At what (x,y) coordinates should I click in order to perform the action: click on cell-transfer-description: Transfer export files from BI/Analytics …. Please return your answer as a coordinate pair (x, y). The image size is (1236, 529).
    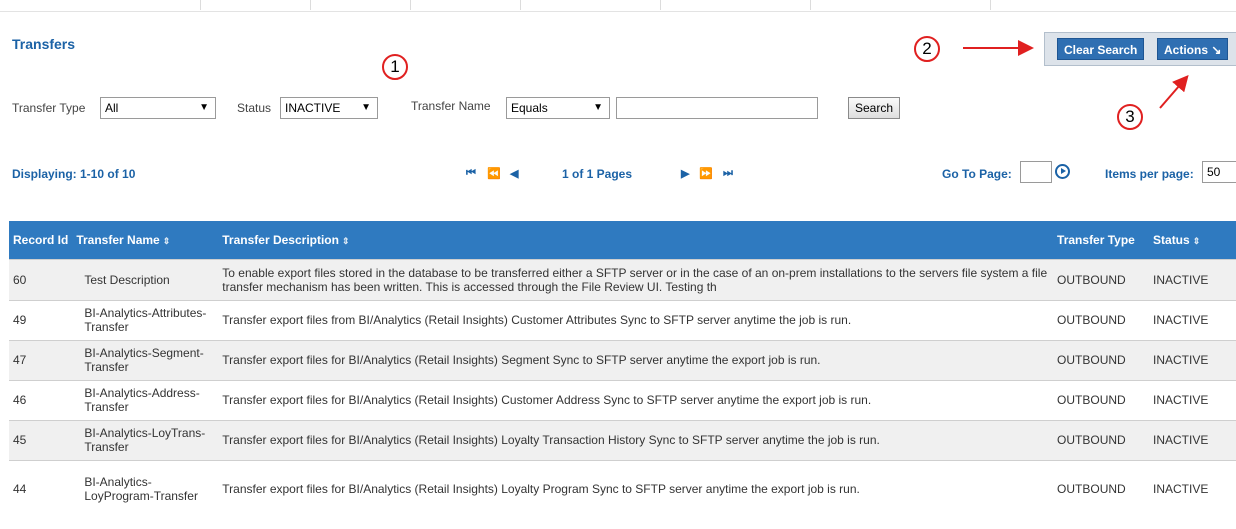
    Looking at the image, I should click on (636, 319).